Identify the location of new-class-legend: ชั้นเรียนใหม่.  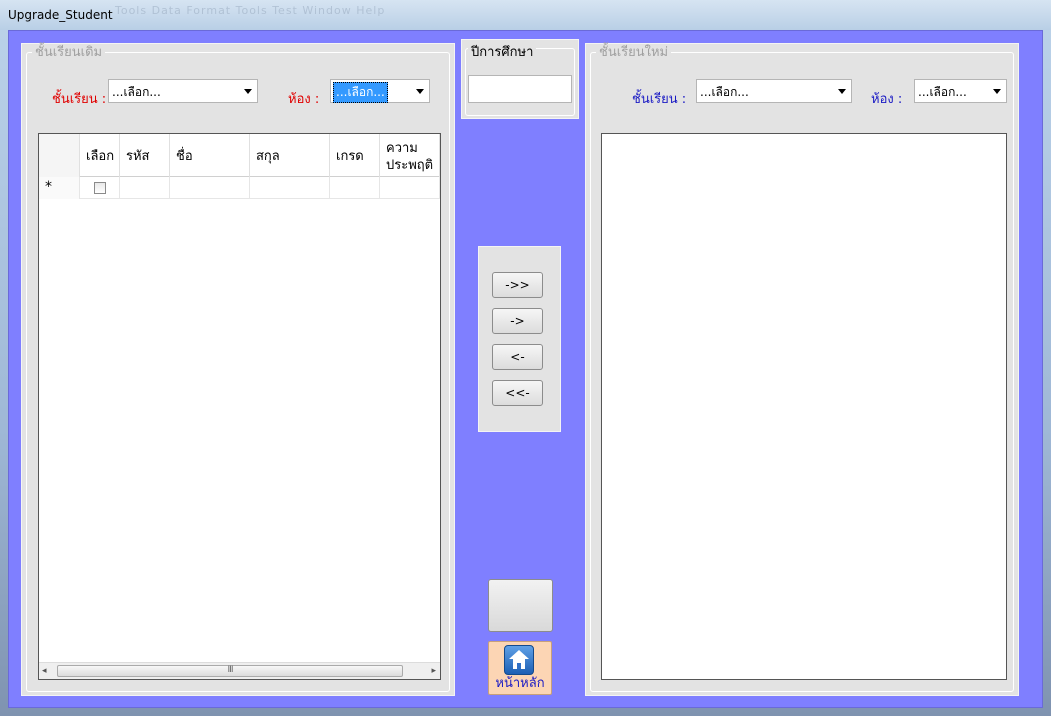
(634, 53).